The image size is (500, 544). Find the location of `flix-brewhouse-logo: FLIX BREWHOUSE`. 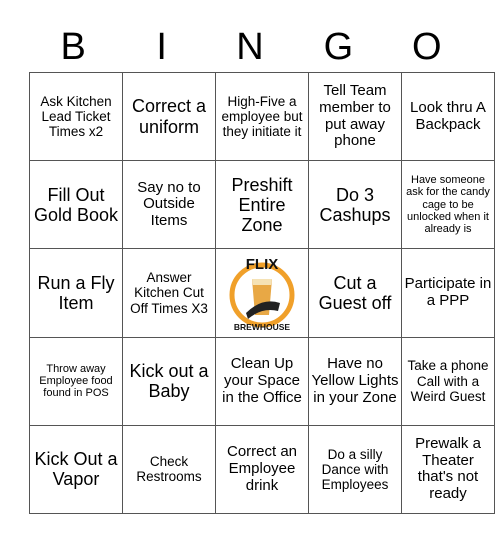

flix-brewhouse-logo: FLIX BREWHOUSE is located at coordinates (262, 294).